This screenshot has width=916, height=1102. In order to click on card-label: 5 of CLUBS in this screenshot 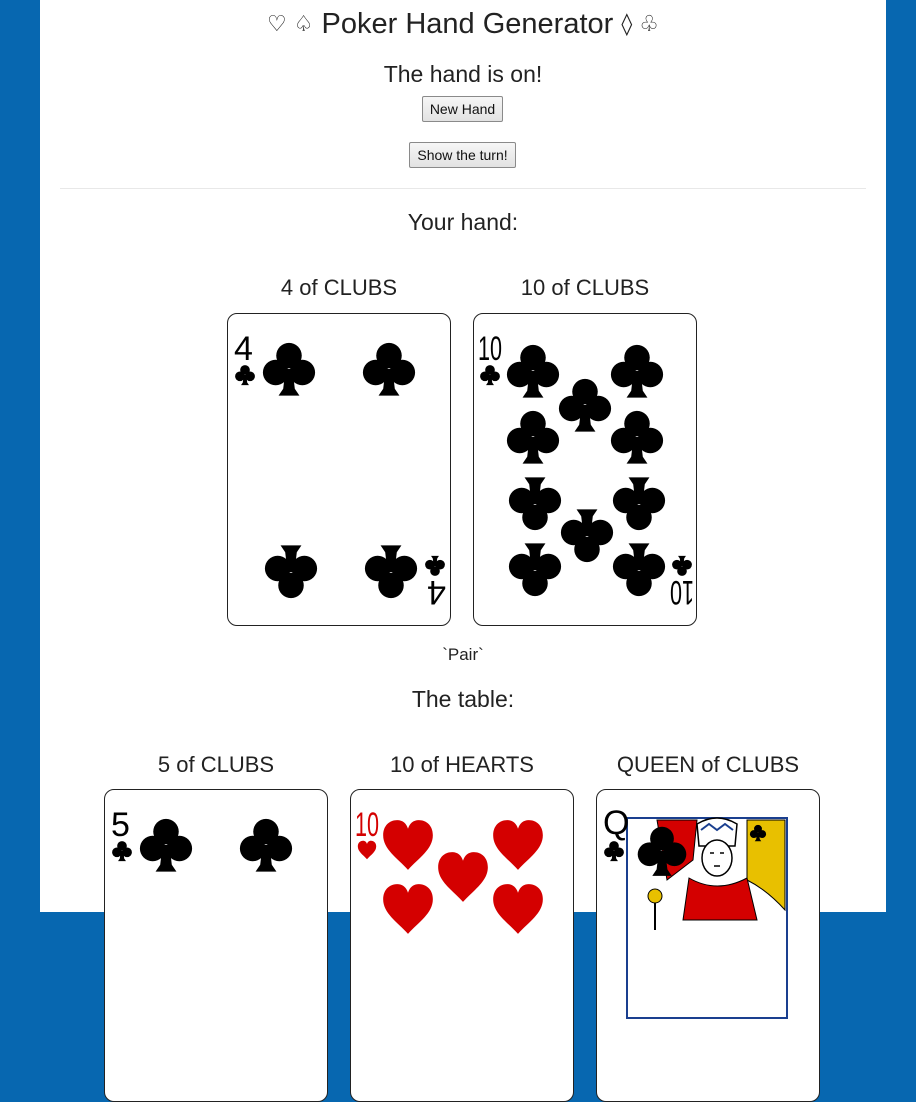, I will do `click(216, 764)`.